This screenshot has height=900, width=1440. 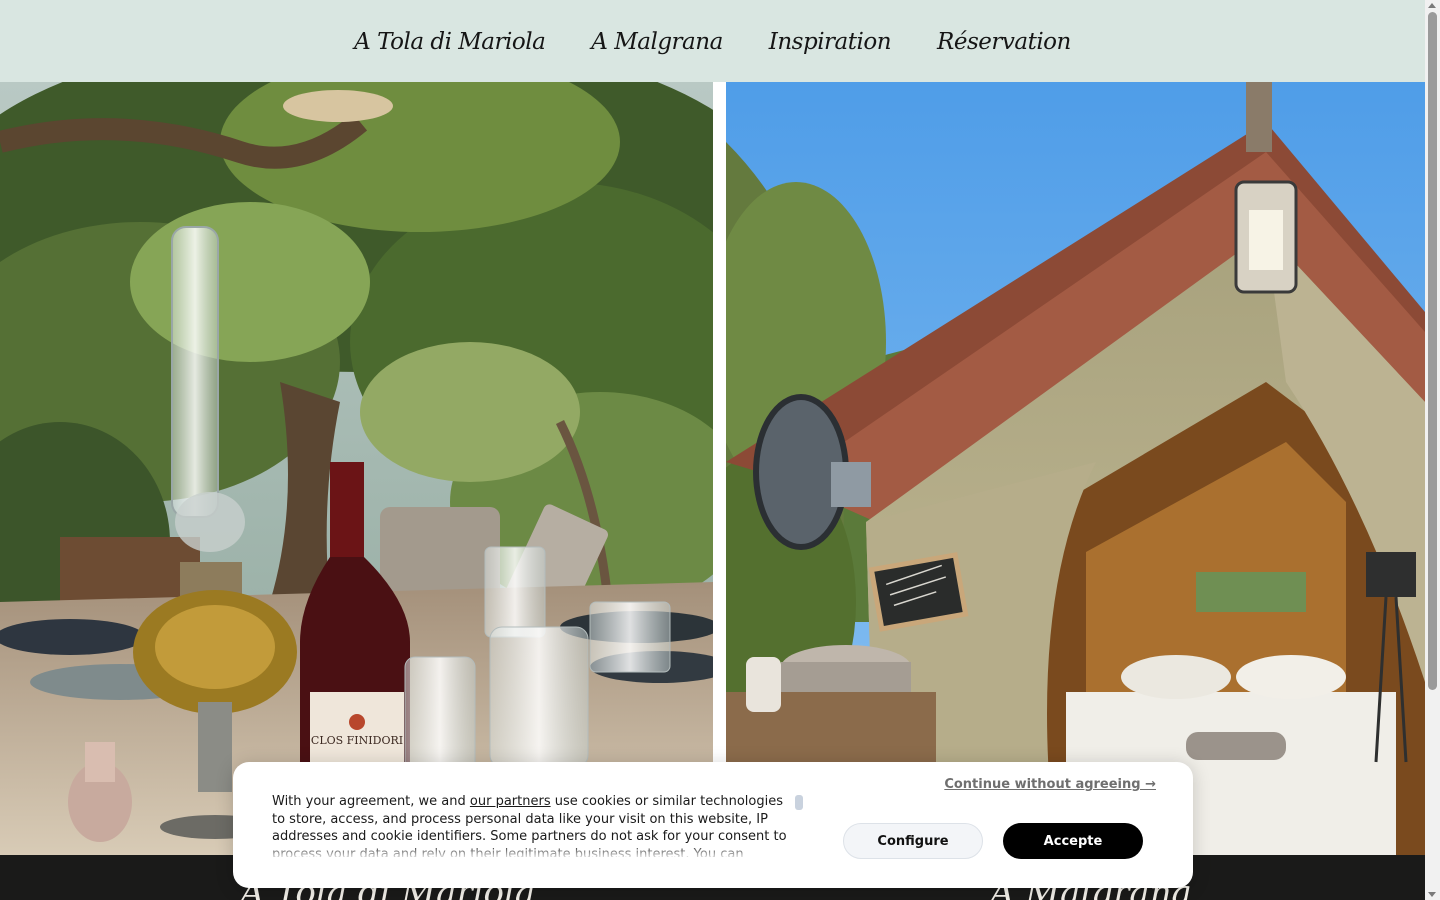 What do you see at coordinates (1432, 351) in the screenshot?
I see `scrollbar-thumb` at bounding box center [1432, 351].